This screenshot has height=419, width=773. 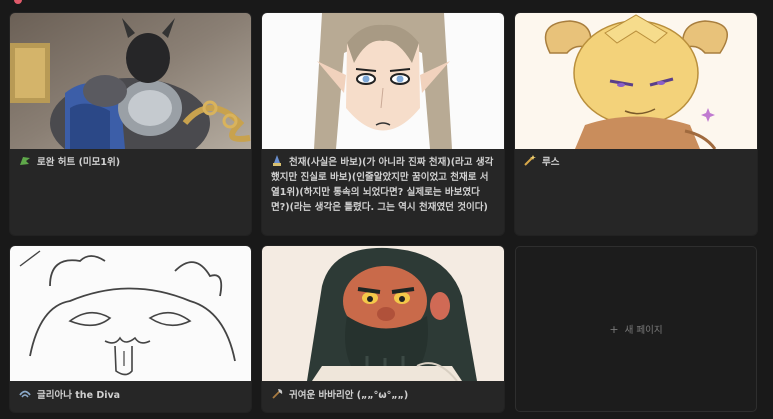 What do you see at coordinates (277, 393) in the screenshot?
I see `axe-icon` at bounding box center [277, 393].